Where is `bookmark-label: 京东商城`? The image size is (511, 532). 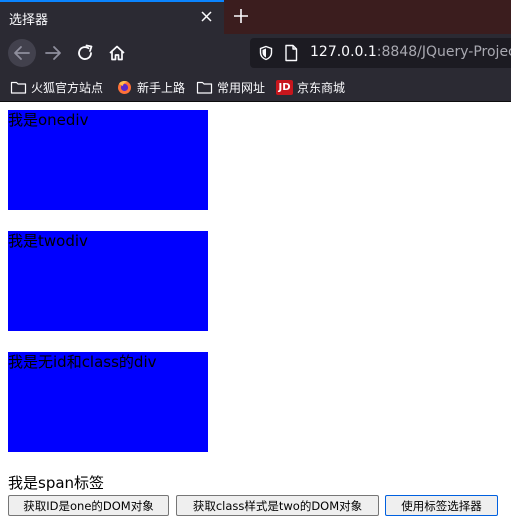 bookmark-label: 京东商城 is located at coordinates (321, 87).